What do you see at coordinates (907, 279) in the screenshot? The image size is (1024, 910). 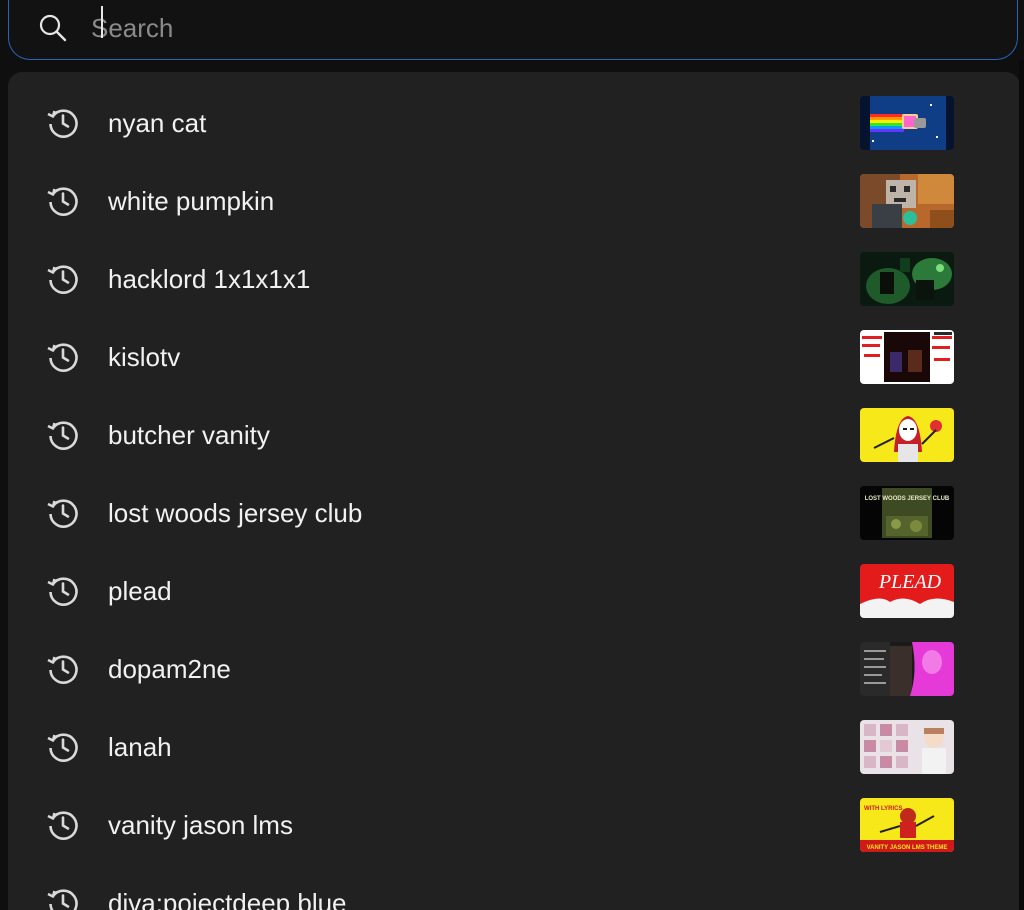 I see `hacklord-thumbnail` at bounding box center [907, 279].